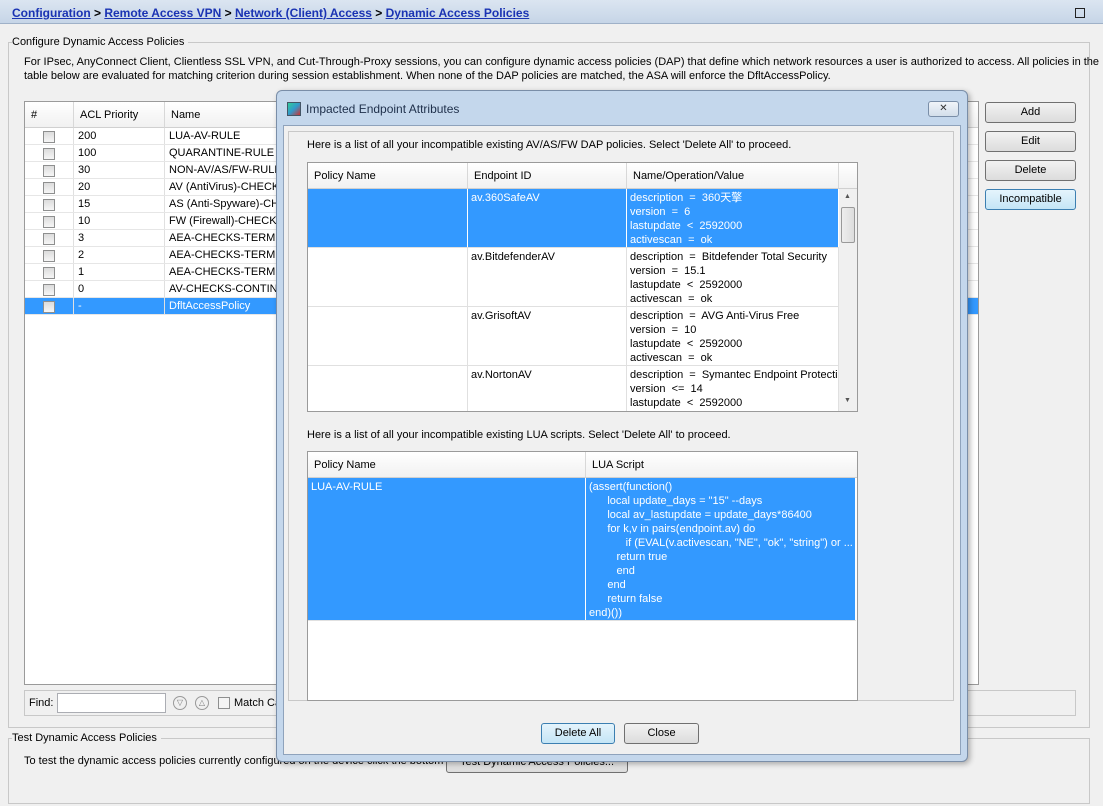  I want to click on col-header-number: #, so click(49, 115).